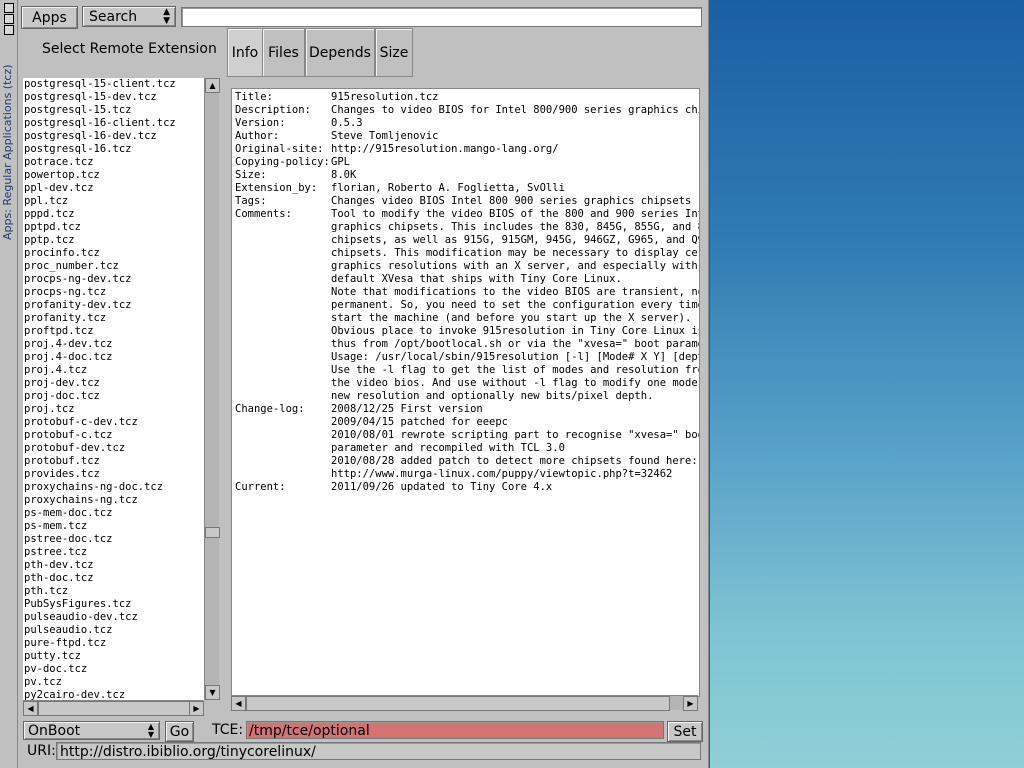  What do you see at coordinates (100, 279) in the screenshot?
I see `list-item: procps-ng-dev.tcz` at bounding box center [100, 279].